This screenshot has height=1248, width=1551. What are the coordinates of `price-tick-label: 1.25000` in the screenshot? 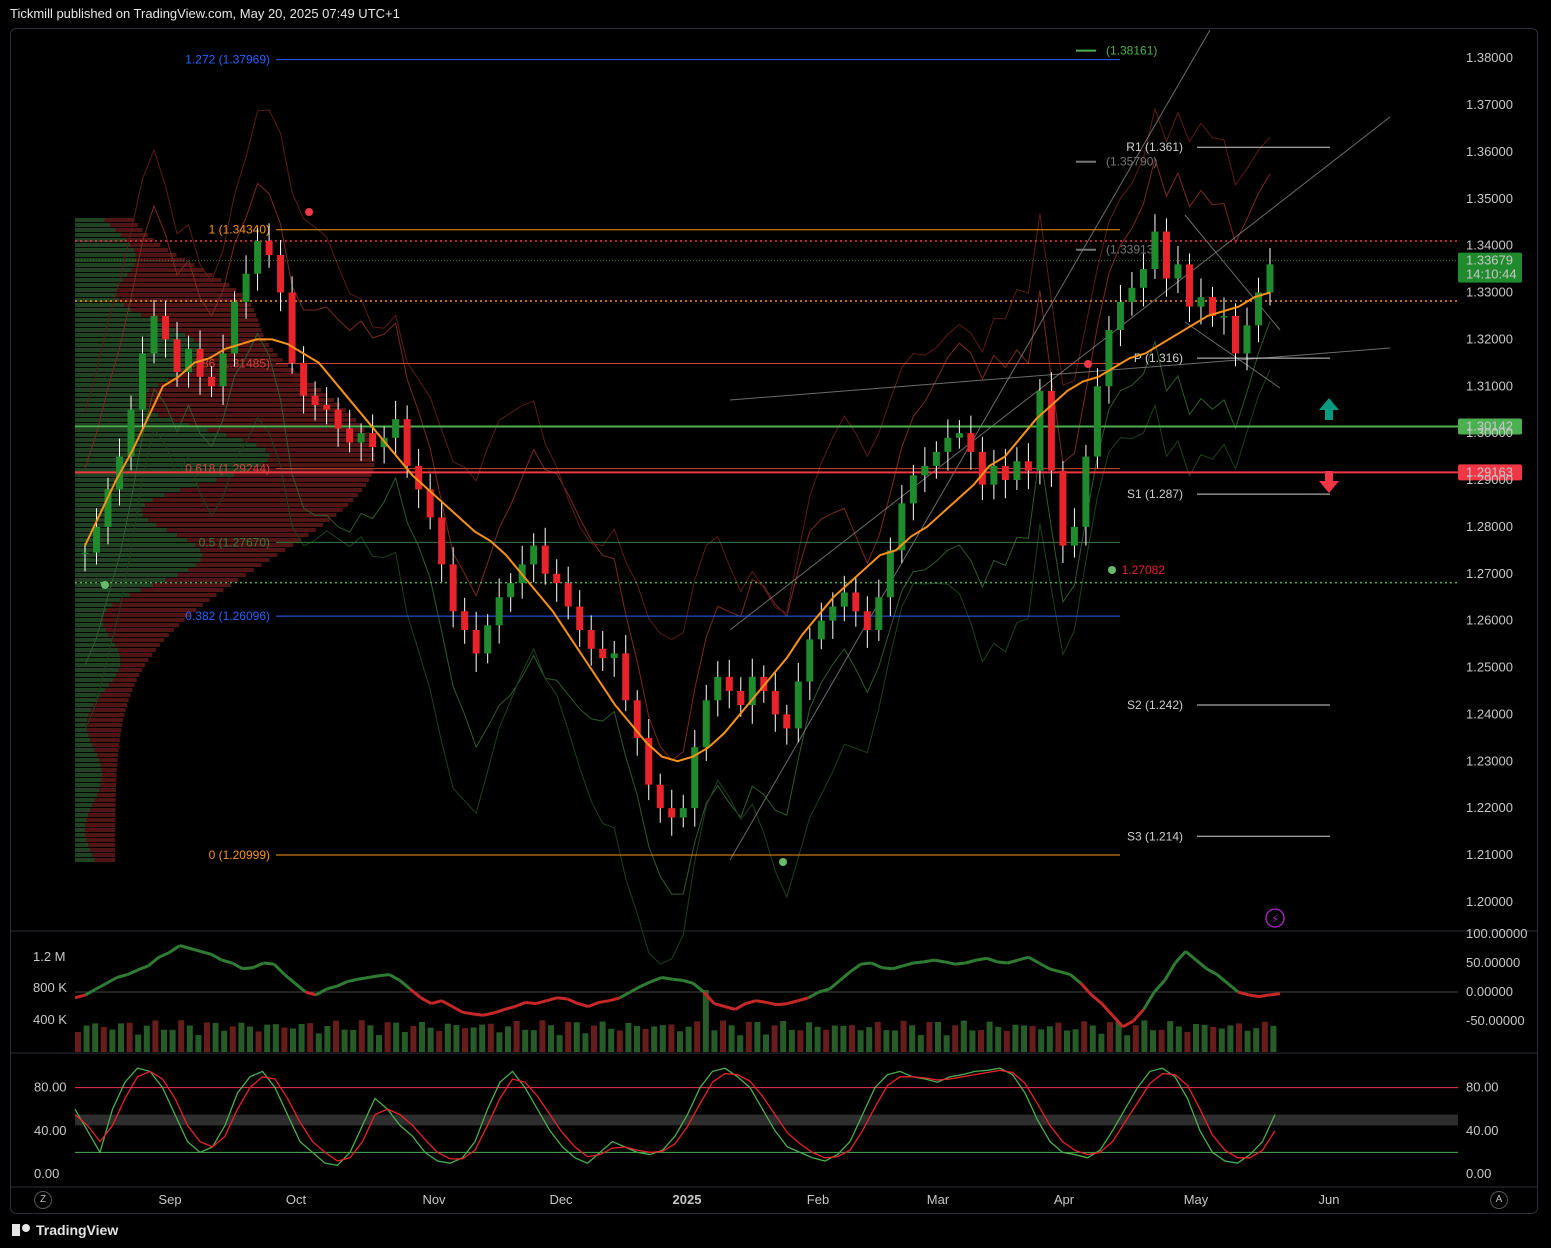 It's located at (1489, 667).